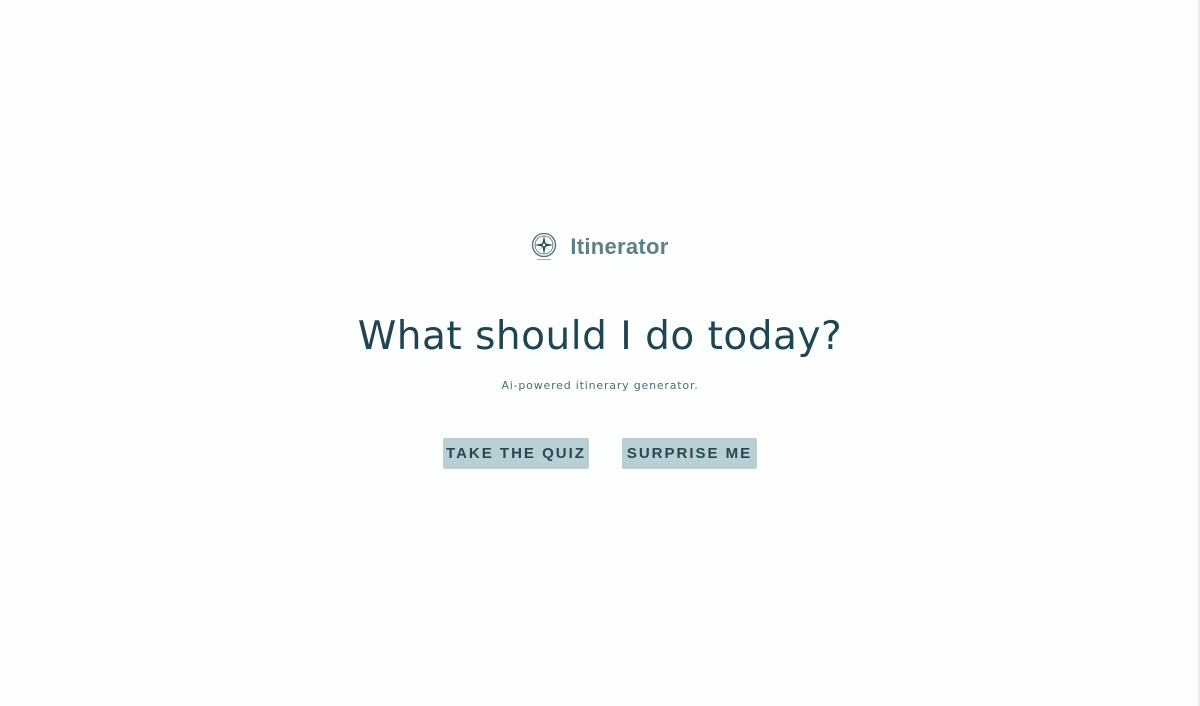  What do you see at coordinates (600, 385) in the screenshot?
I see `page-subtitle: Ai-powered itinerary generator.` at bounding box center [600, 385].